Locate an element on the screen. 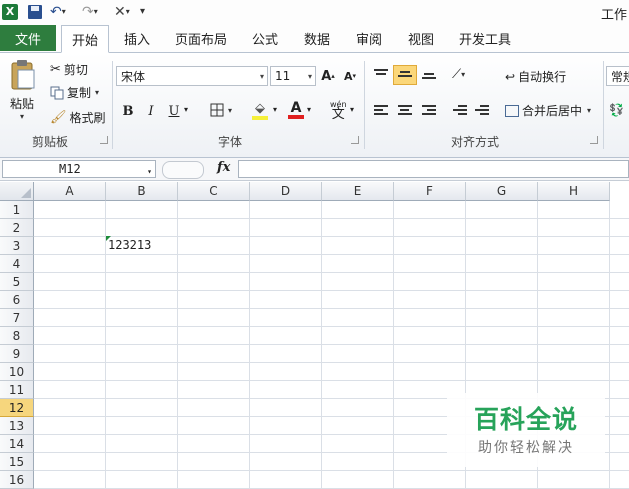 The height and width of the screenshot is (489, 629). font-color-icon: A is located at coordinates (296, 108).